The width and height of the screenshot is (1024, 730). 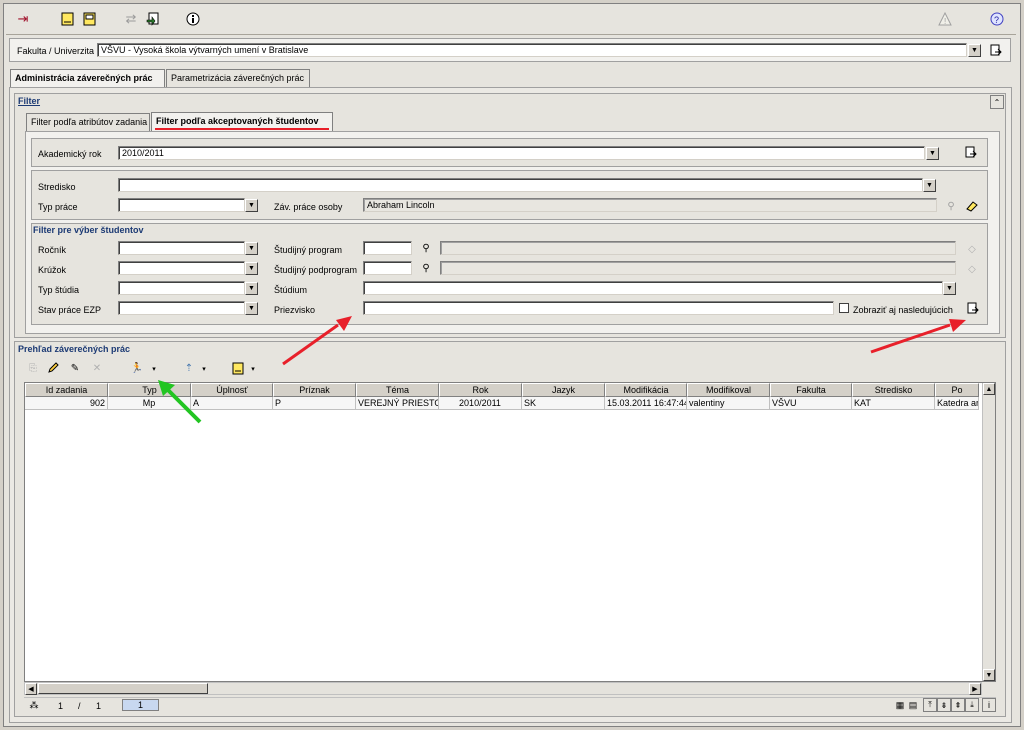 I want to click on red-arrow-left, so click(x=317, y=341).